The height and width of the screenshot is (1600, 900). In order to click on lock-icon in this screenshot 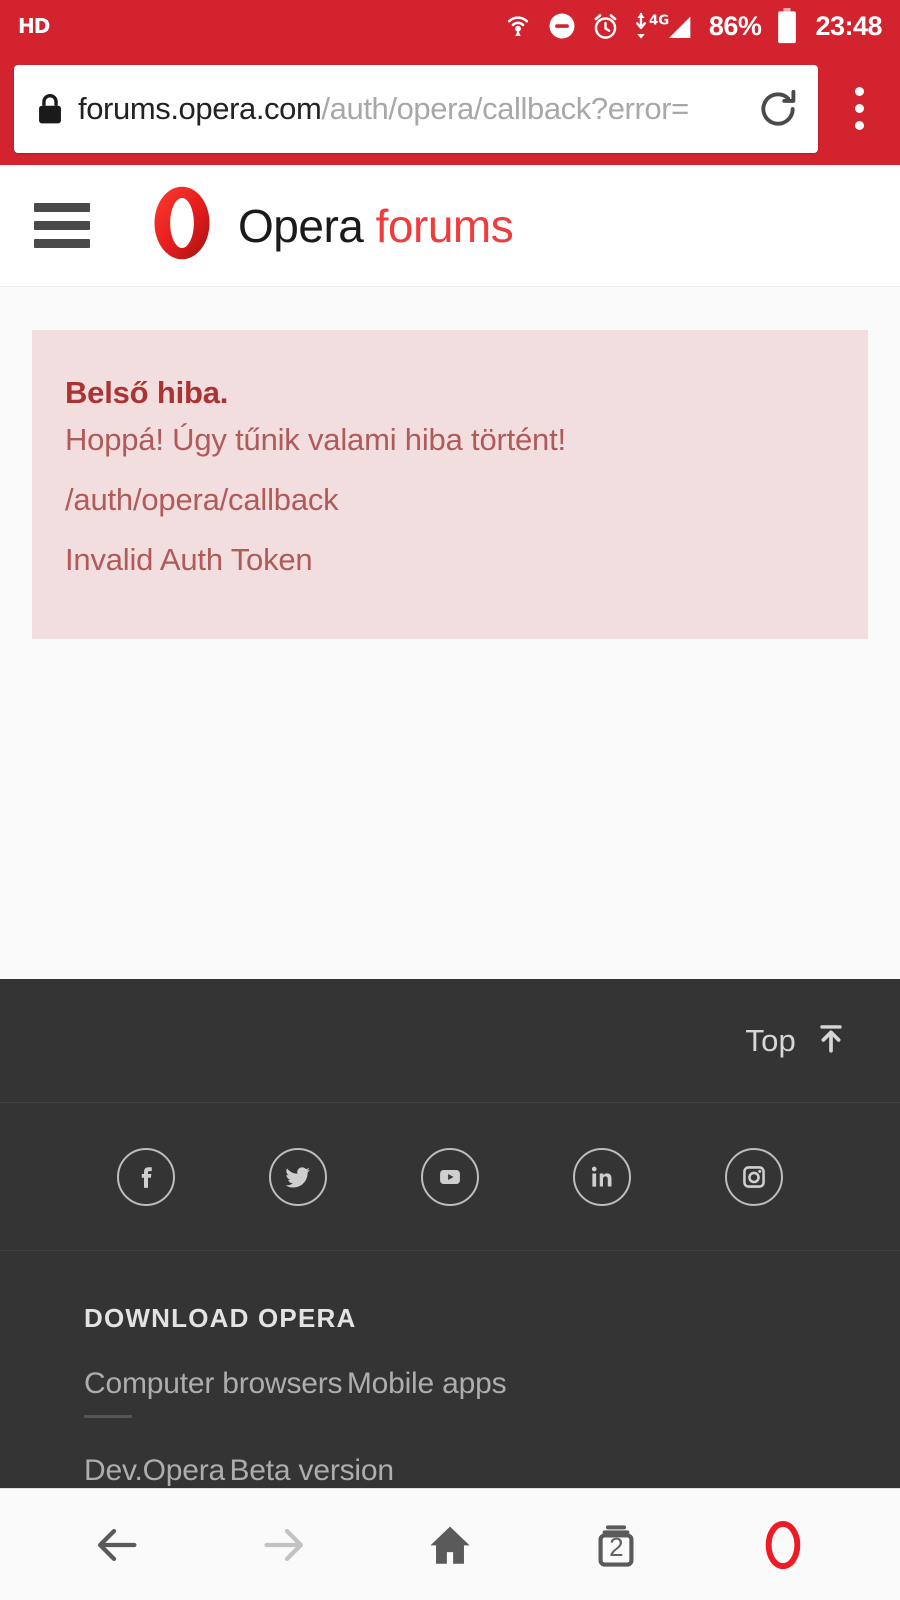, I will do `click(50, 109)`.